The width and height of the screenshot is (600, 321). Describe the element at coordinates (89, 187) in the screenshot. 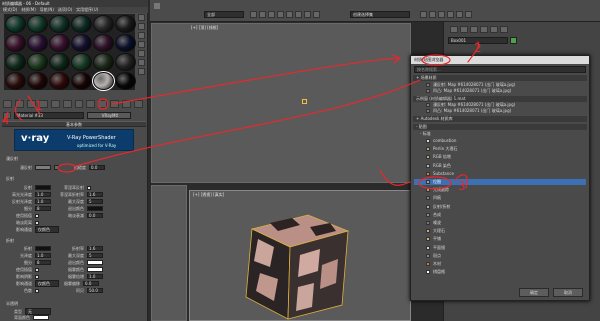

I see `fresnel-checkbox` at that location.